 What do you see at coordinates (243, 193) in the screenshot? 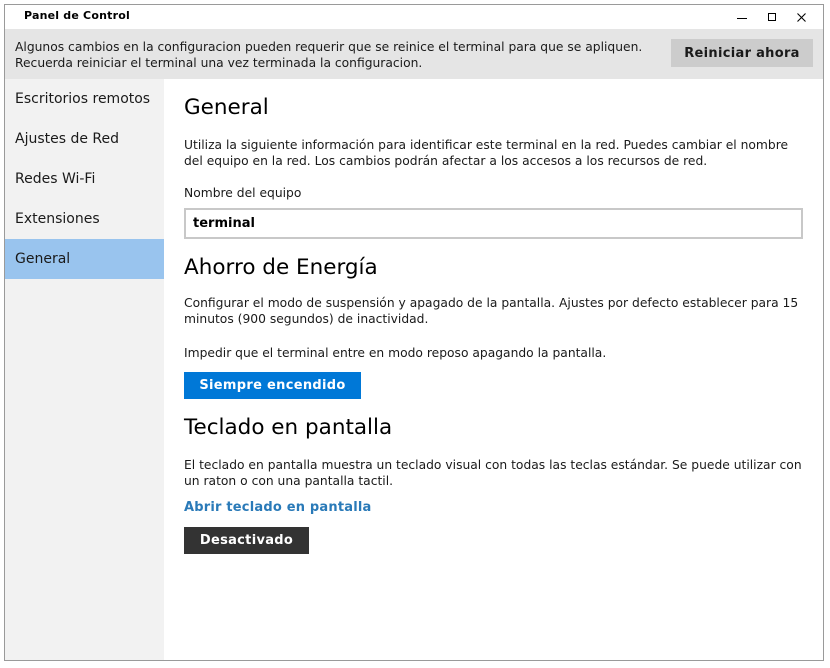
I see `computer-name-label: Nombre del equipo` at bounding box center [243, 193].